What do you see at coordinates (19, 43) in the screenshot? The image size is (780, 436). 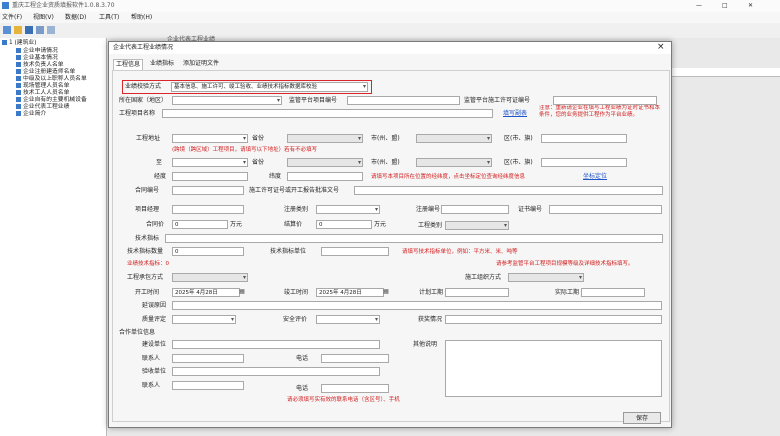 I see `tree-root: 1 (建筑业)` at bounding box center [19, 43].